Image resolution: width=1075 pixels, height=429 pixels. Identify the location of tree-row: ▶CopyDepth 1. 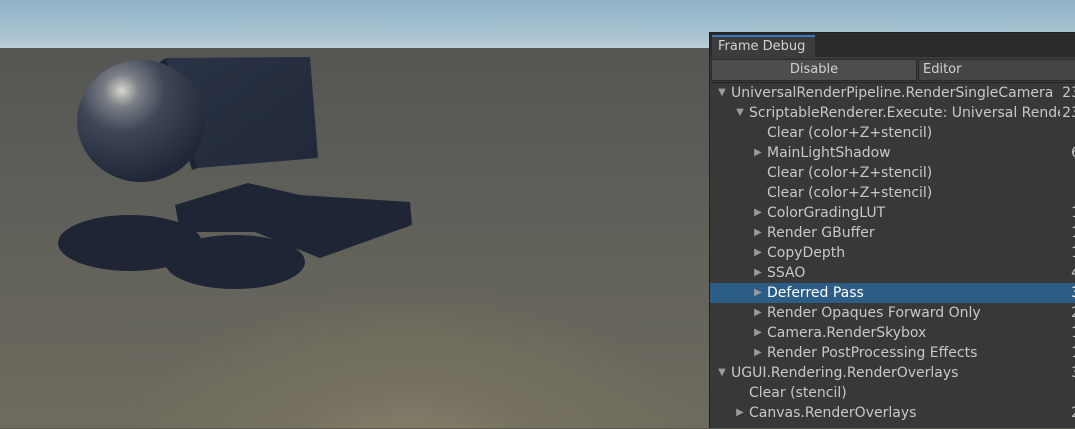
(892, 253).